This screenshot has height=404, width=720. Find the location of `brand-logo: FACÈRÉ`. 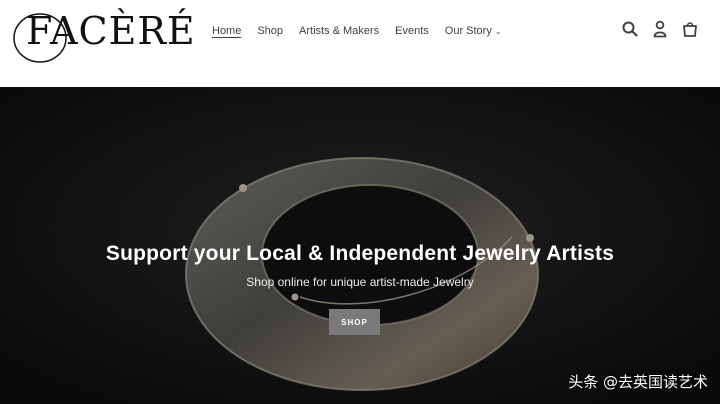

brand-logo: FACÈRÉ is located at coordinates (103, 36).